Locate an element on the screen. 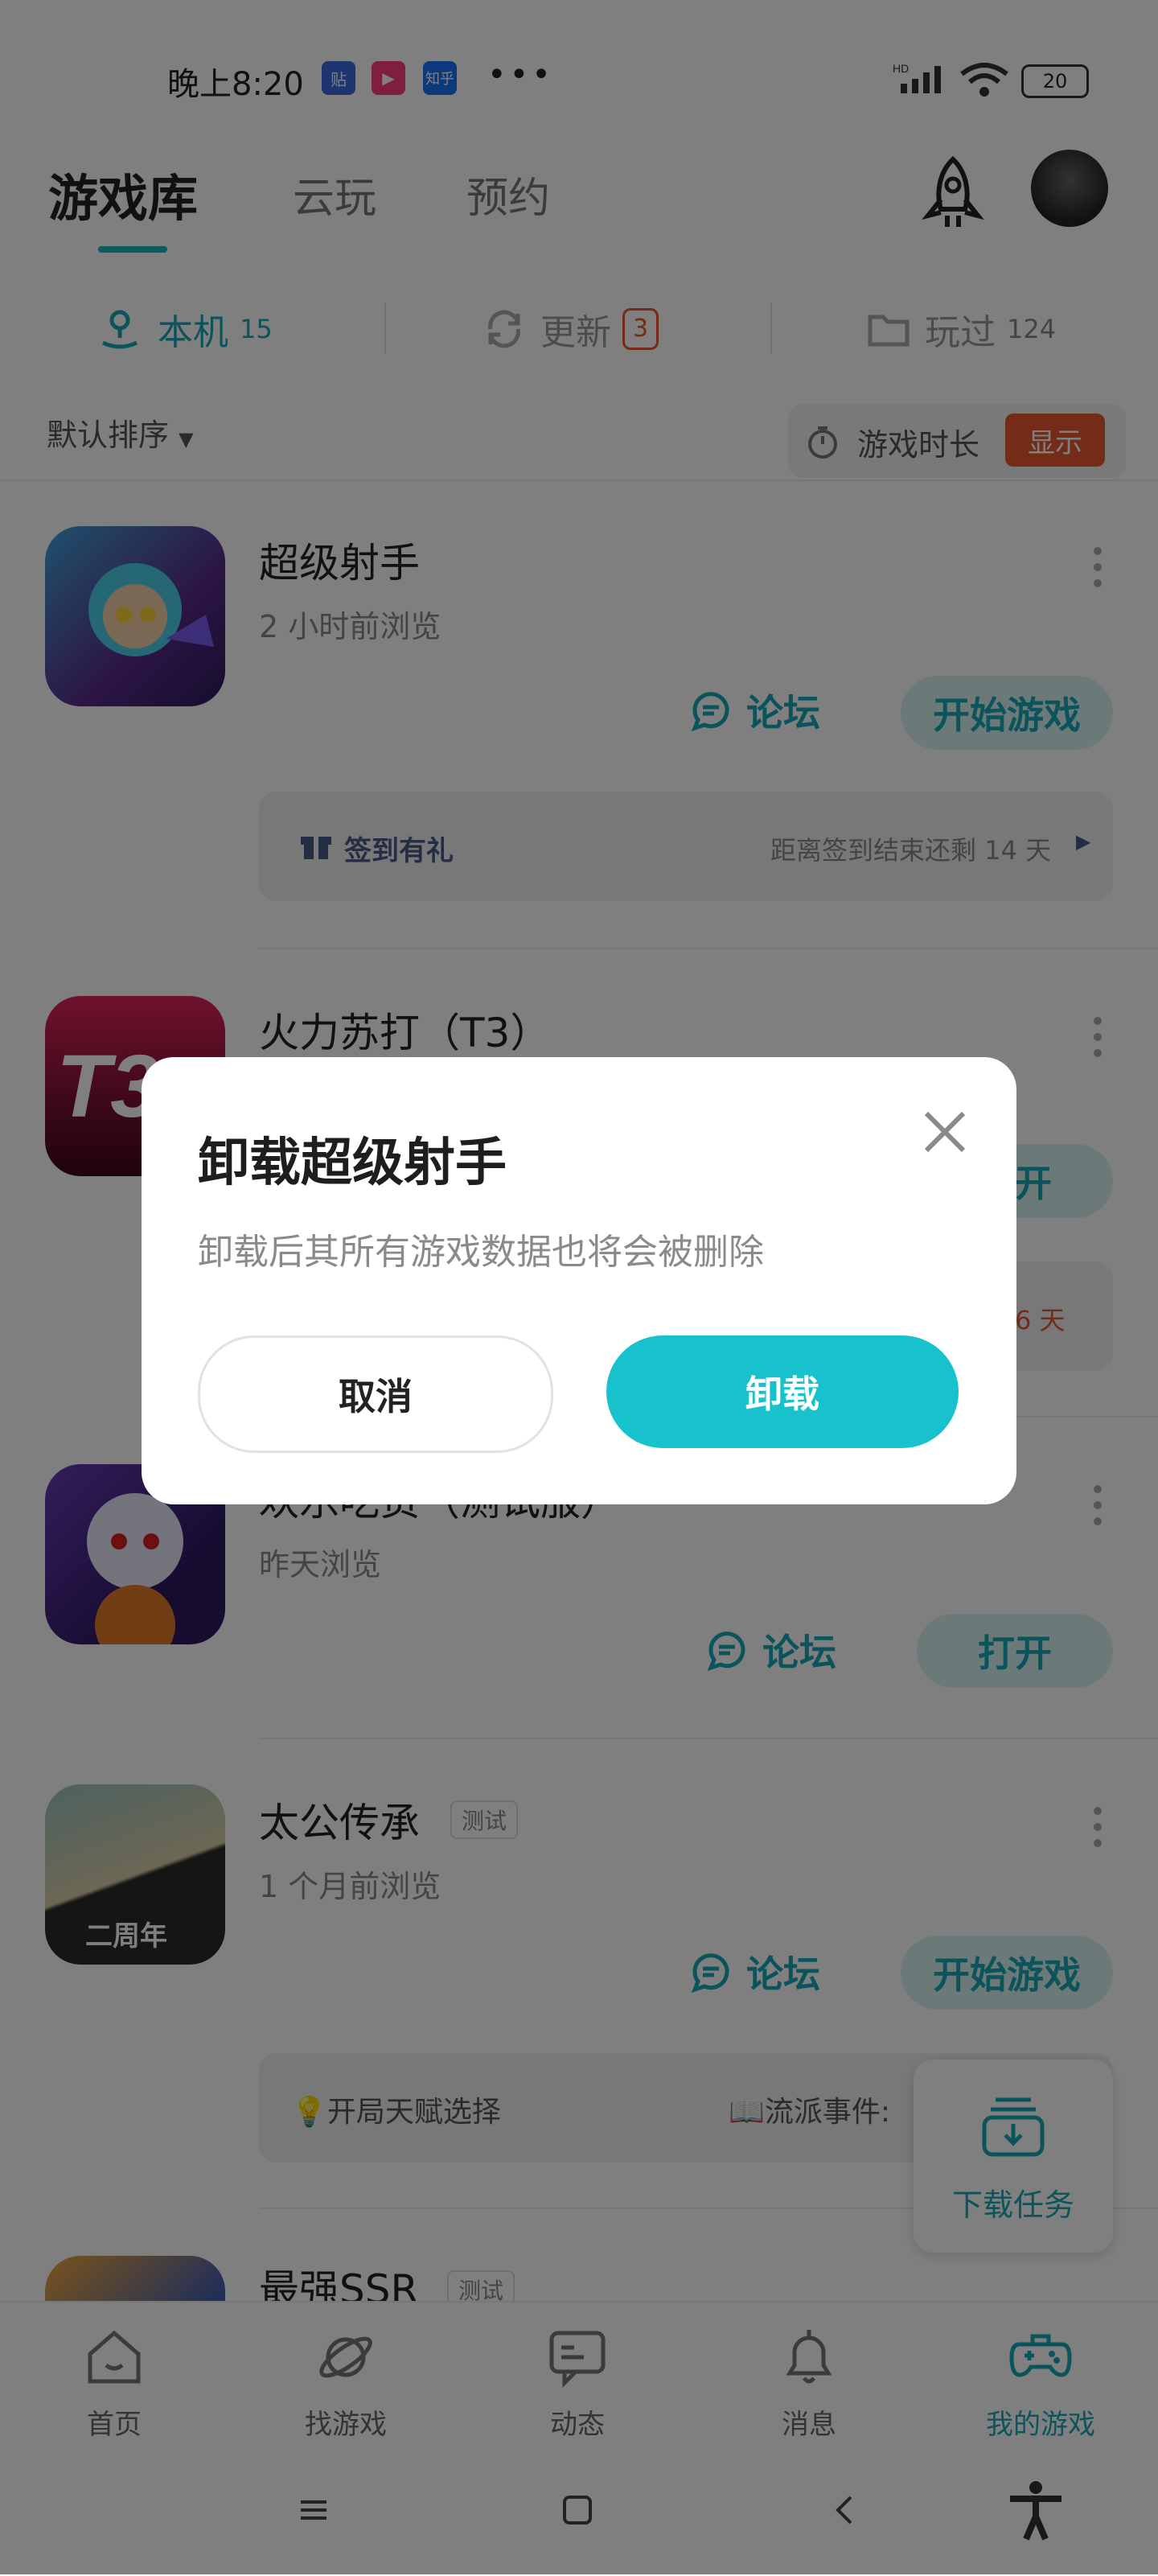  uninstall-dialog: 卸载超级射手 卸载后其所有游戏数据也将会被删除 取消 卸载 is located at coordinates (579, 1280).